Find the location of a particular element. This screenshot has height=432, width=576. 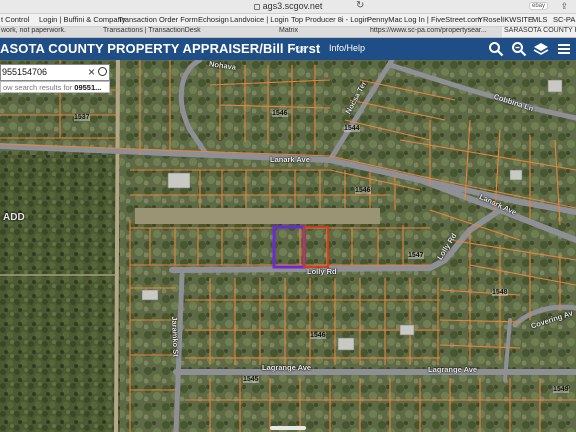

lock-icon is located at coordinates (256, 7).